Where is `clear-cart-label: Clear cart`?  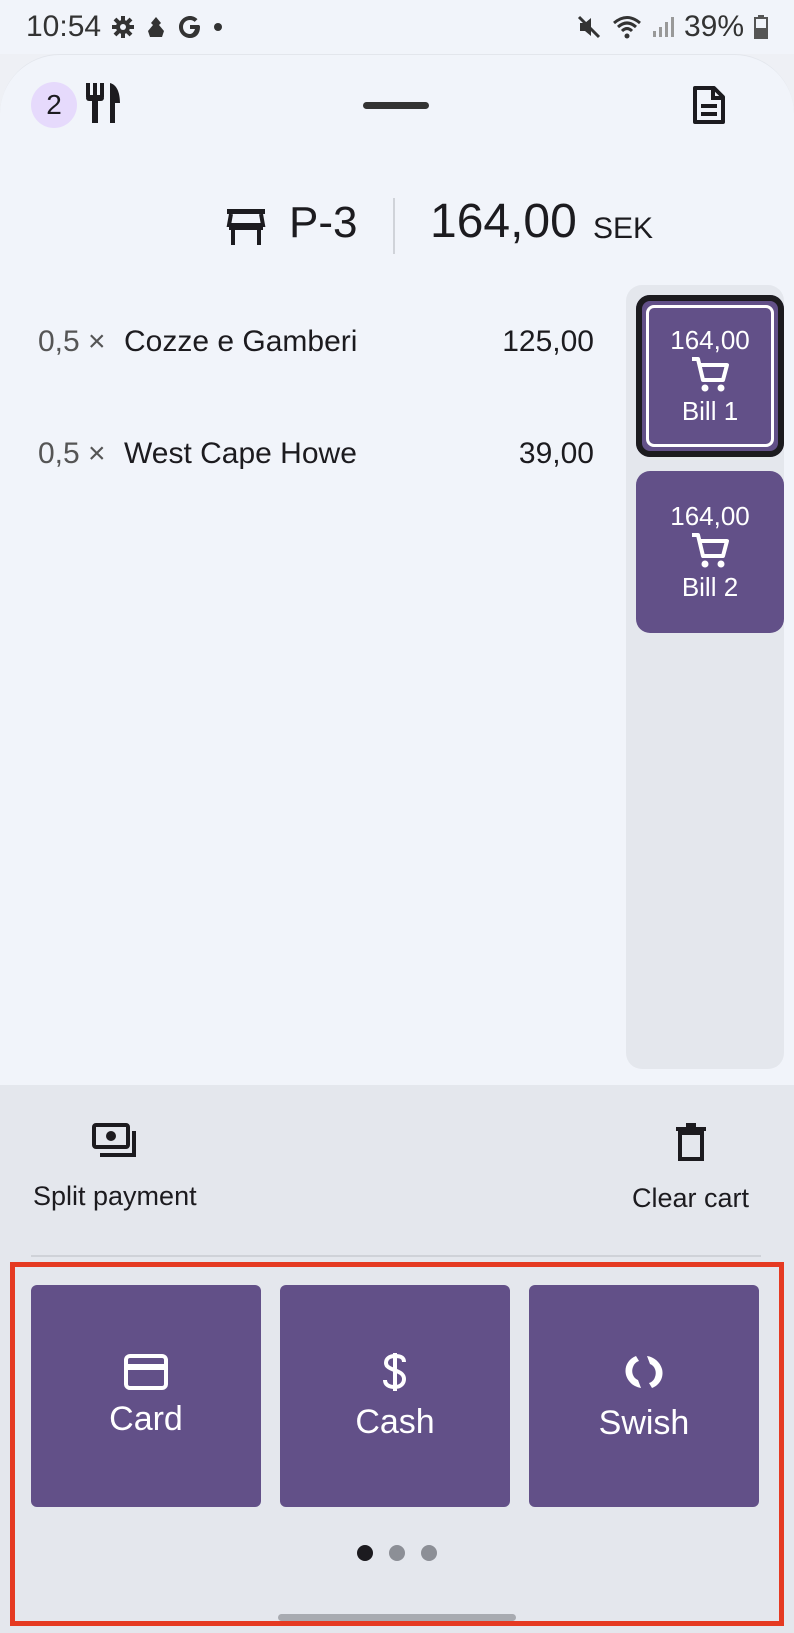 clear-cart-label: Clear cart is located at coordinates (691, 1198).